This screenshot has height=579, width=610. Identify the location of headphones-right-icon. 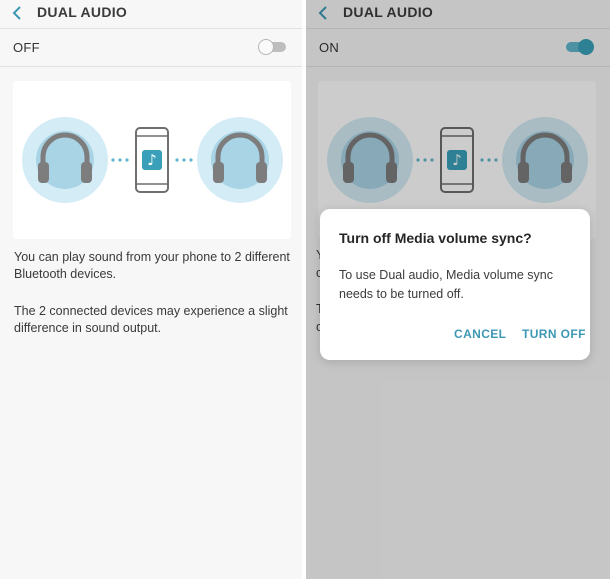
(240, 160).